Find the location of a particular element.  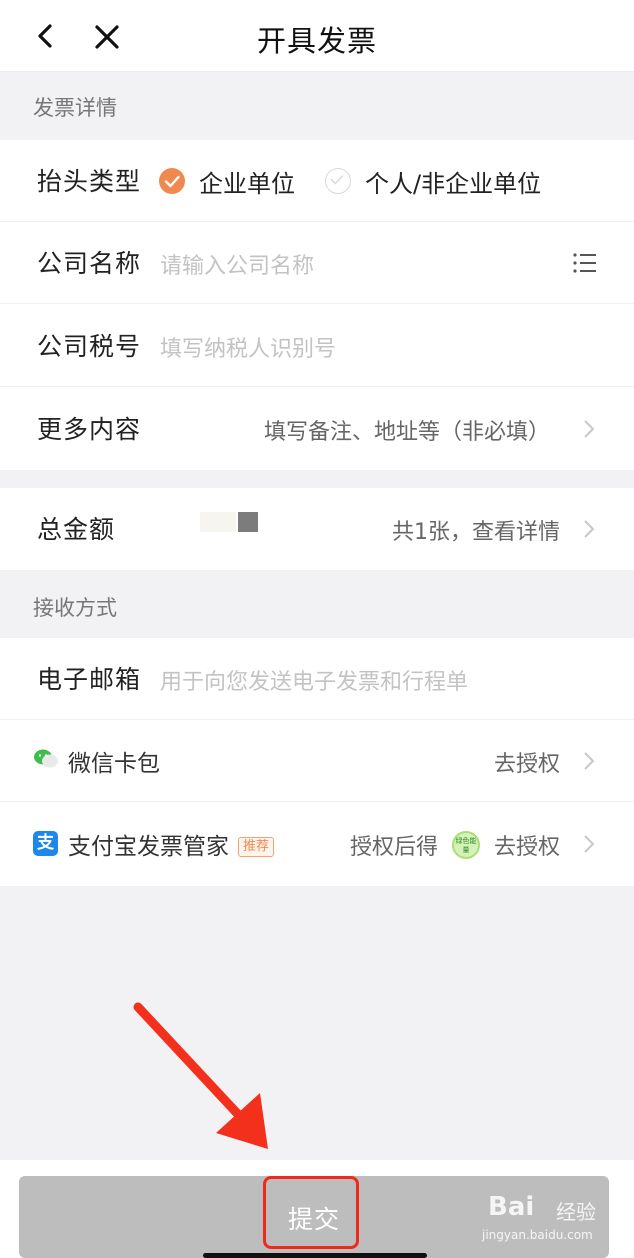

recommend-badge: 推荐 is located at coordinates (256, 847).